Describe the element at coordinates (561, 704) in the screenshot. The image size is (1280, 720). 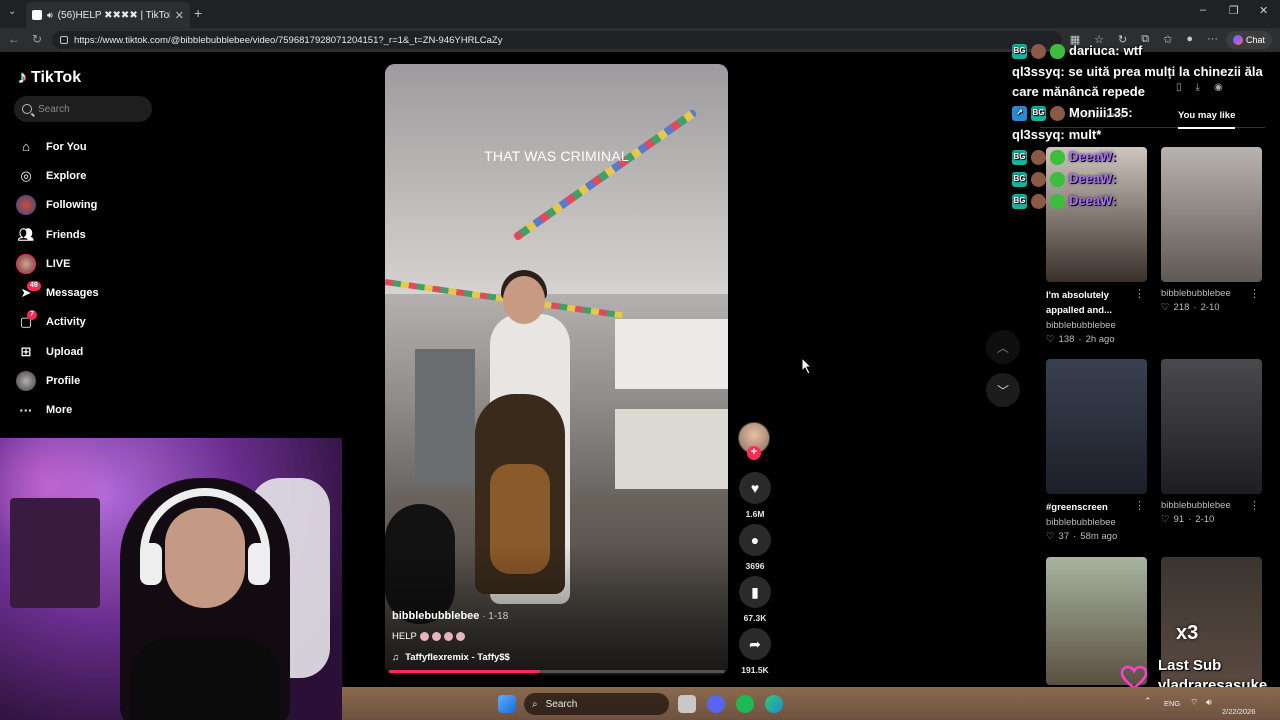
I see `taskbar-search-label: Search` at that location.